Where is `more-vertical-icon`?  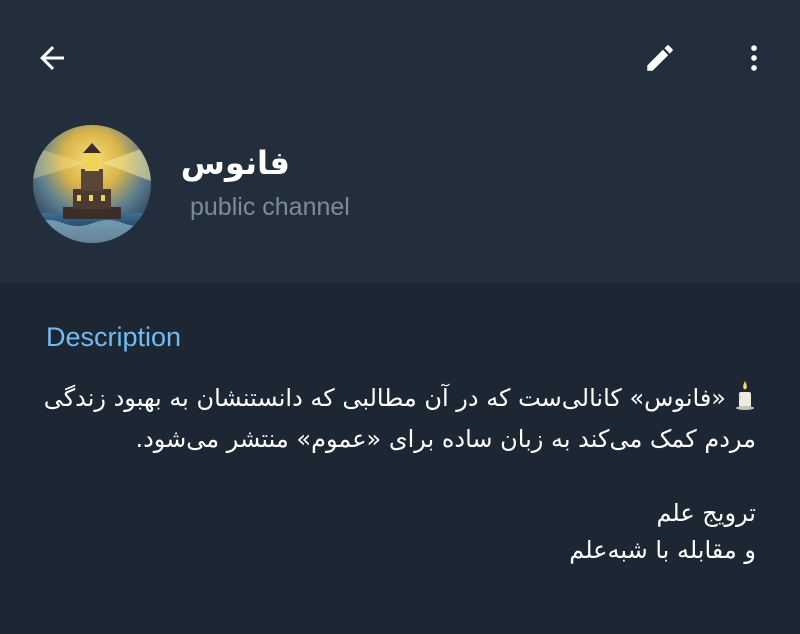 more-vertical-icon is located at coordinates (754, 58).